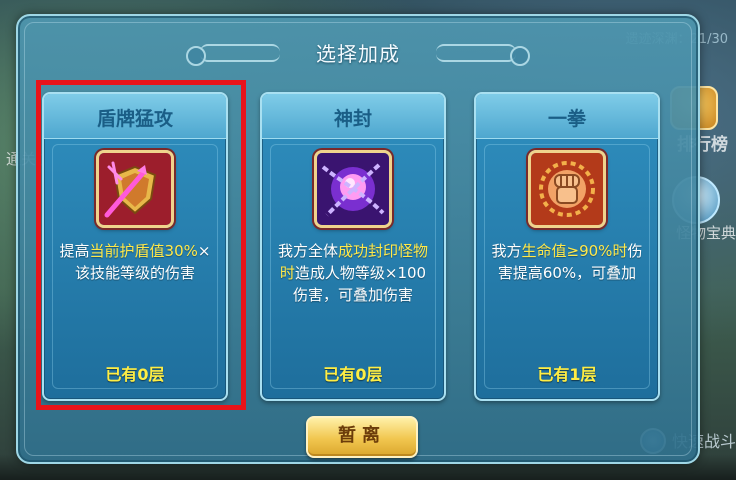  I want to click on card-title: 一拳, so click(566, 119).